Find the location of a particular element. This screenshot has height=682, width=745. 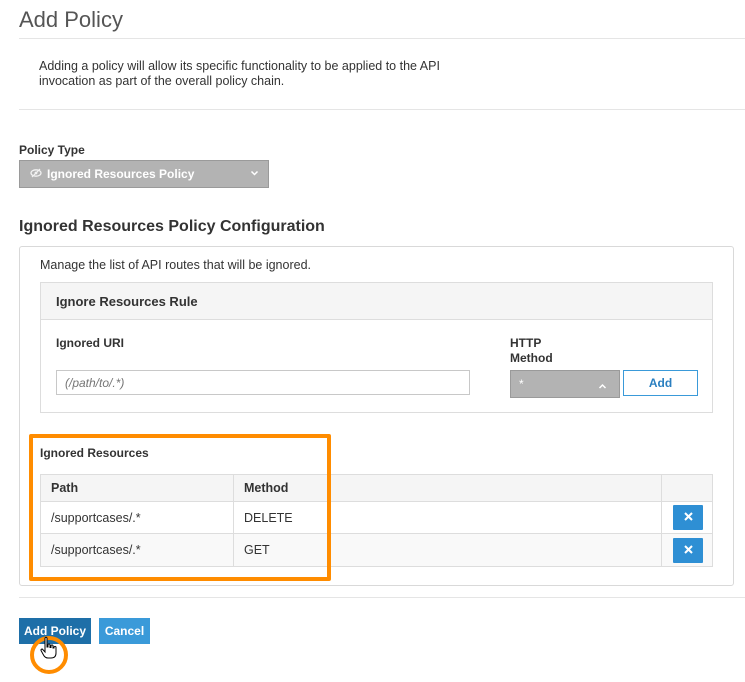

policy-type-select: Ignored Resources Policy is located at coordinates (144, 174).